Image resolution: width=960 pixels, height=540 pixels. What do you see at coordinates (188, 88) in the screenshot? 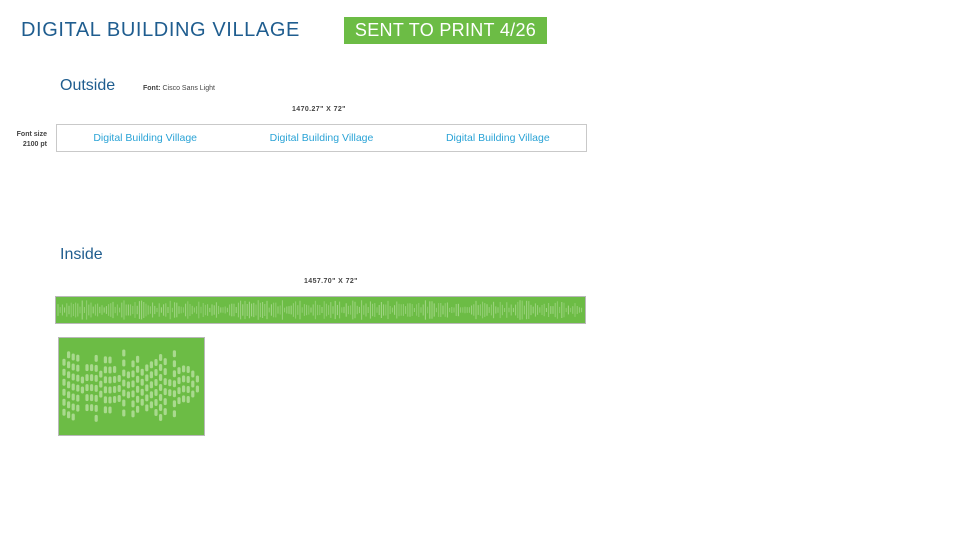
I see `font-note-value: Cisco Sans Light` at bounding box center [188, 88].